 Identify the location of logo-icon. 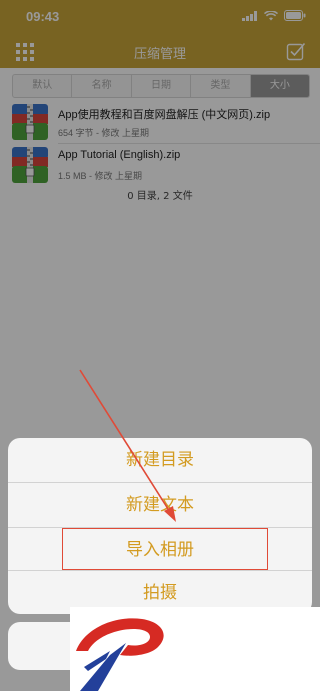
(120, 654).